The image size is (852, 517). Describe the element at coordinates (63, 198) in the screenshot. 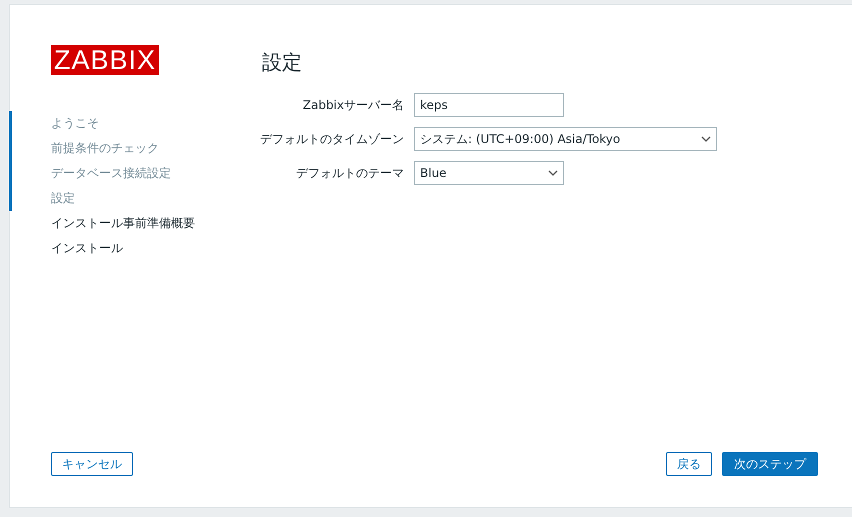

I see `step-item: 設定` at that location.